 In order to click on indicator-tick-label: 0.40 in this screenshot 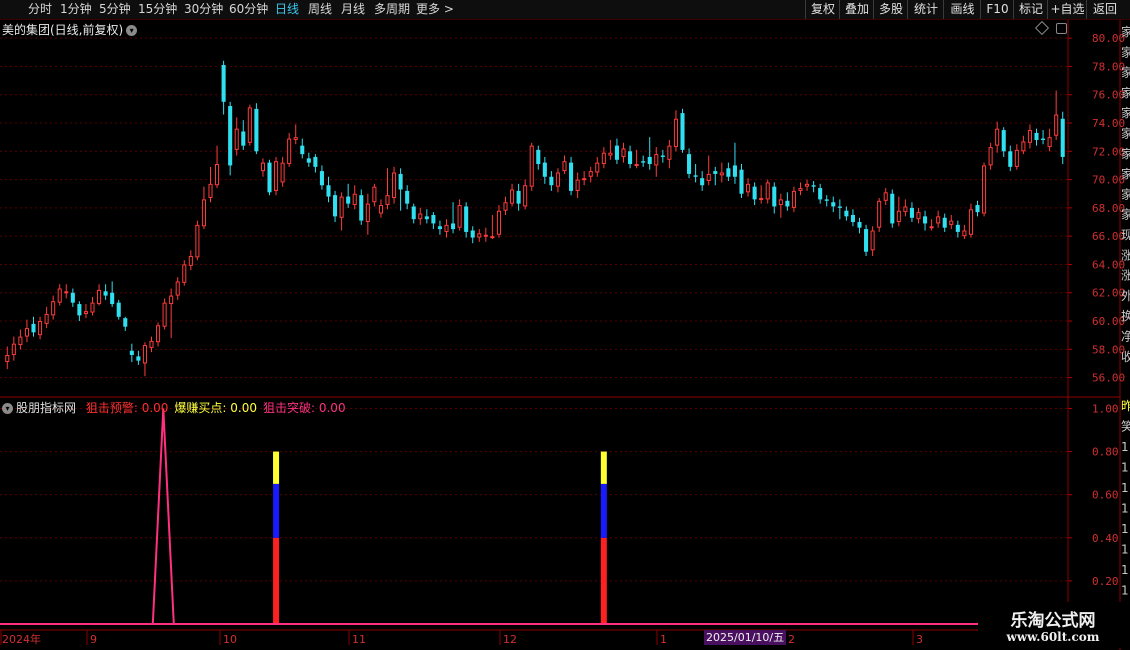, I will do `click(1105, 538)`.